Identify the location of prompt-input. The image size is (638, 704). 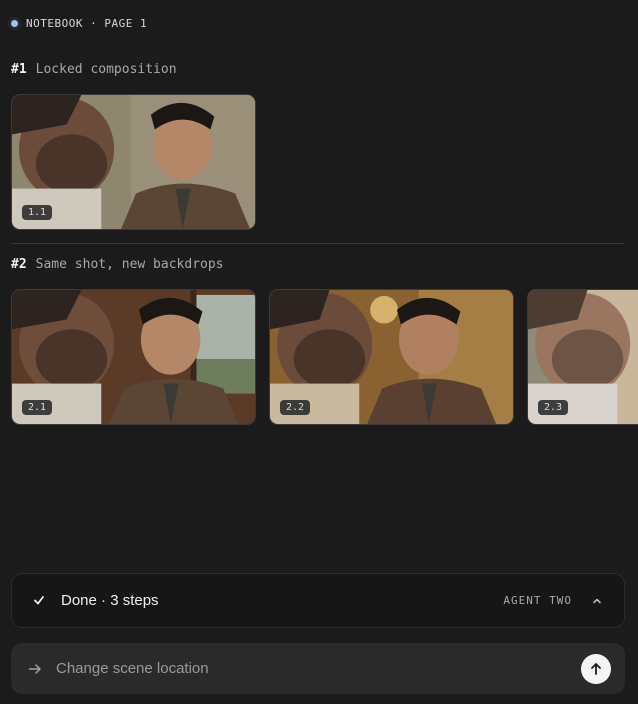
(318, 668).